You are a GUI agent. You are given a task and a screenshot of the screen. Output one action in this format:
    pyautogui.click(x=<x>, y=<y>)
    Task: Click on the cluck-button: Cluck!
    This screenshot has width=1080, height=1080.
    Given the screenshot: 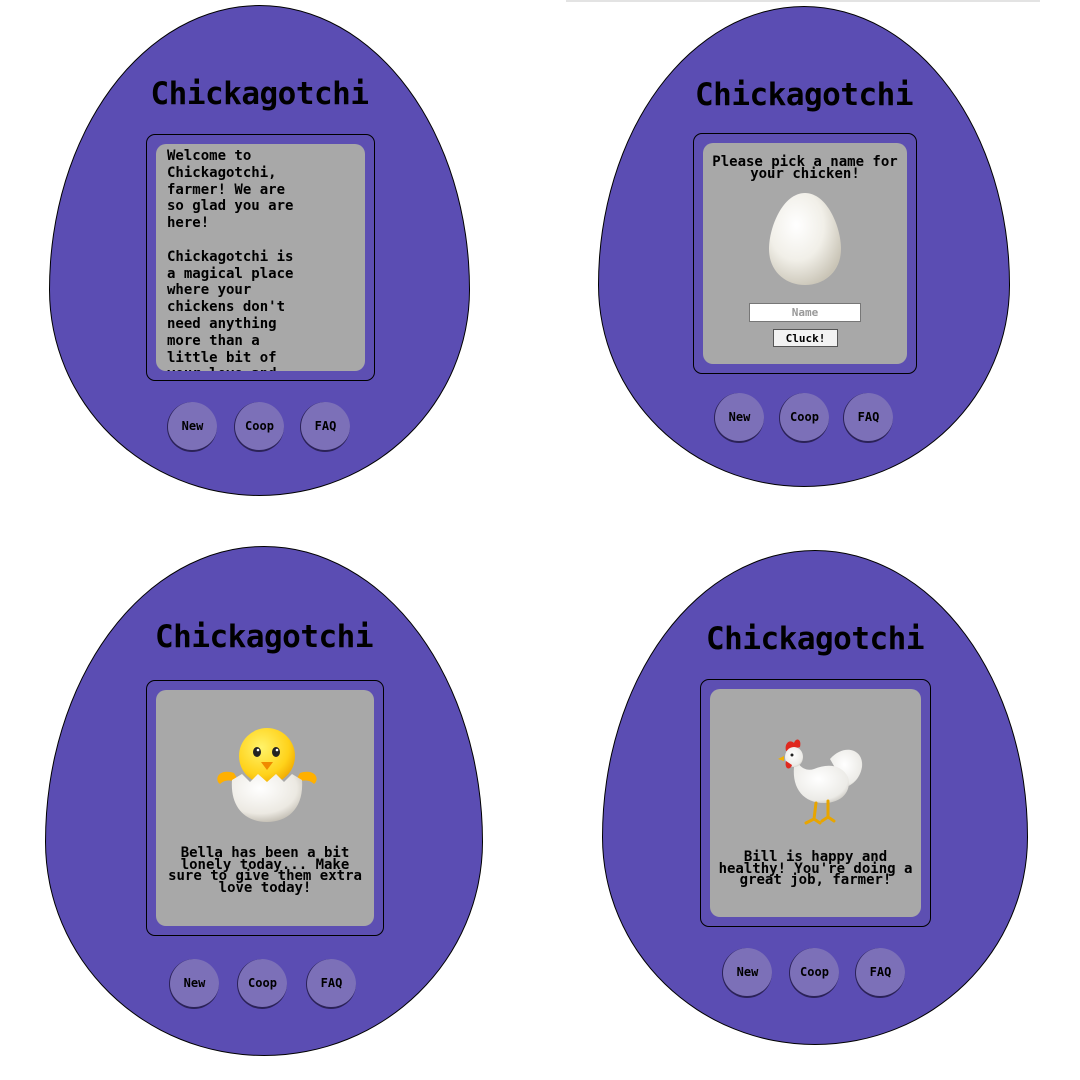 What is the action you would take?
    pyautogui.click(x=805, y=338)
    